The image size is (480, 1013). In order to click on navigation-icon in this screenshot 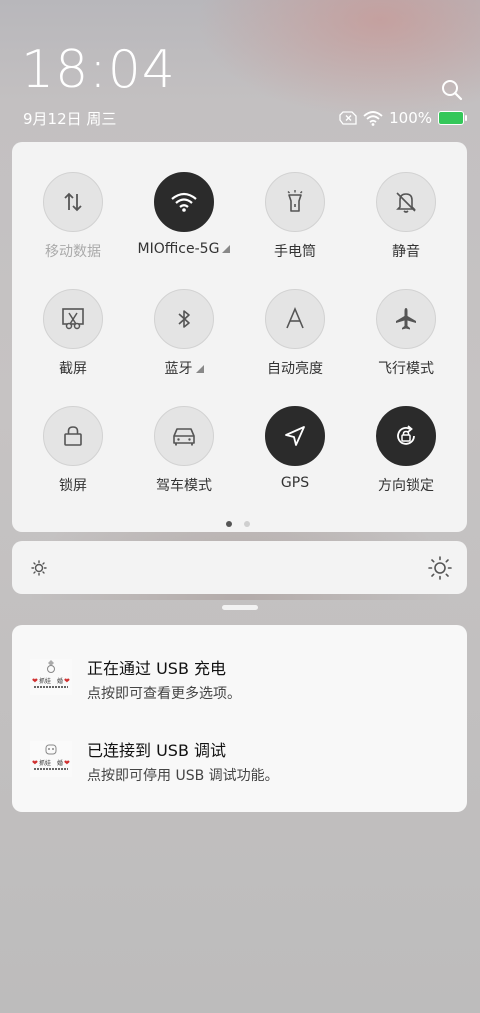, I will do `click(295, 436)`.